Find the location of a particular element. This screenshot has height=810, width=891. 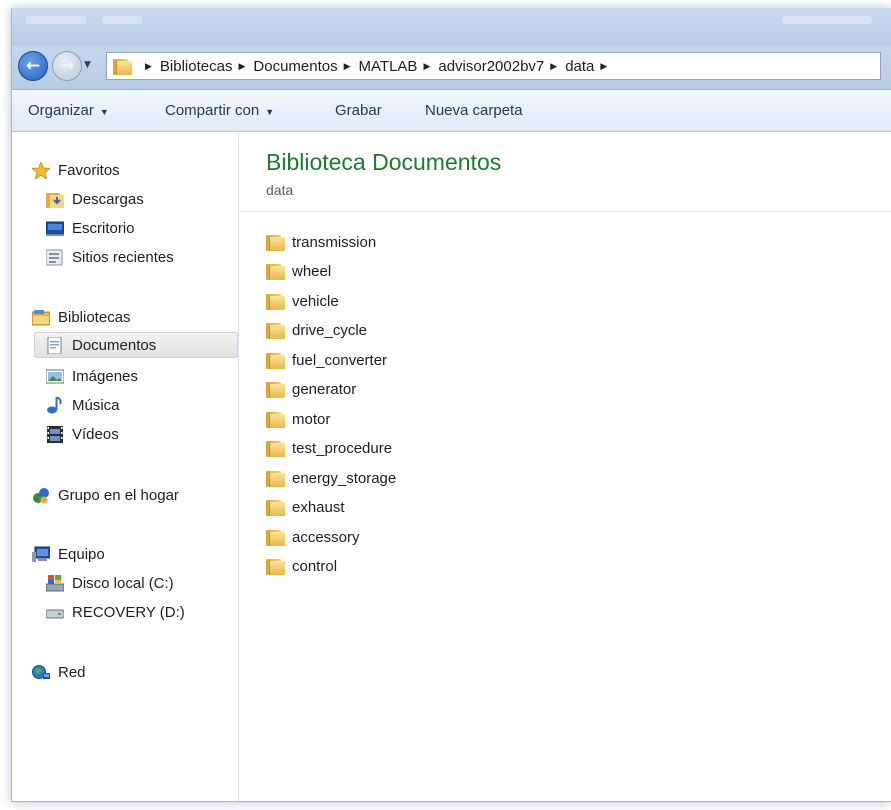

nav-item-downloads: Descargas is located at coordinates (95, 199).